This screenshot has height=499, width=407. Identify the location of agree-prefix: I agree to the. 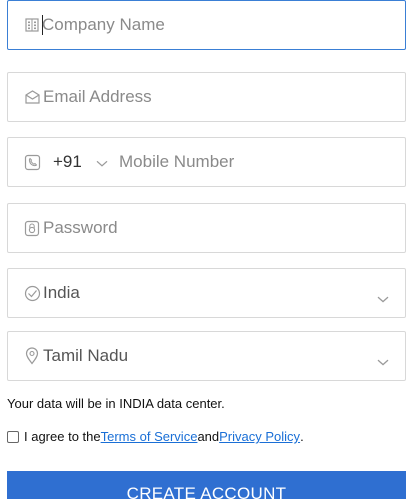
(62, 436).